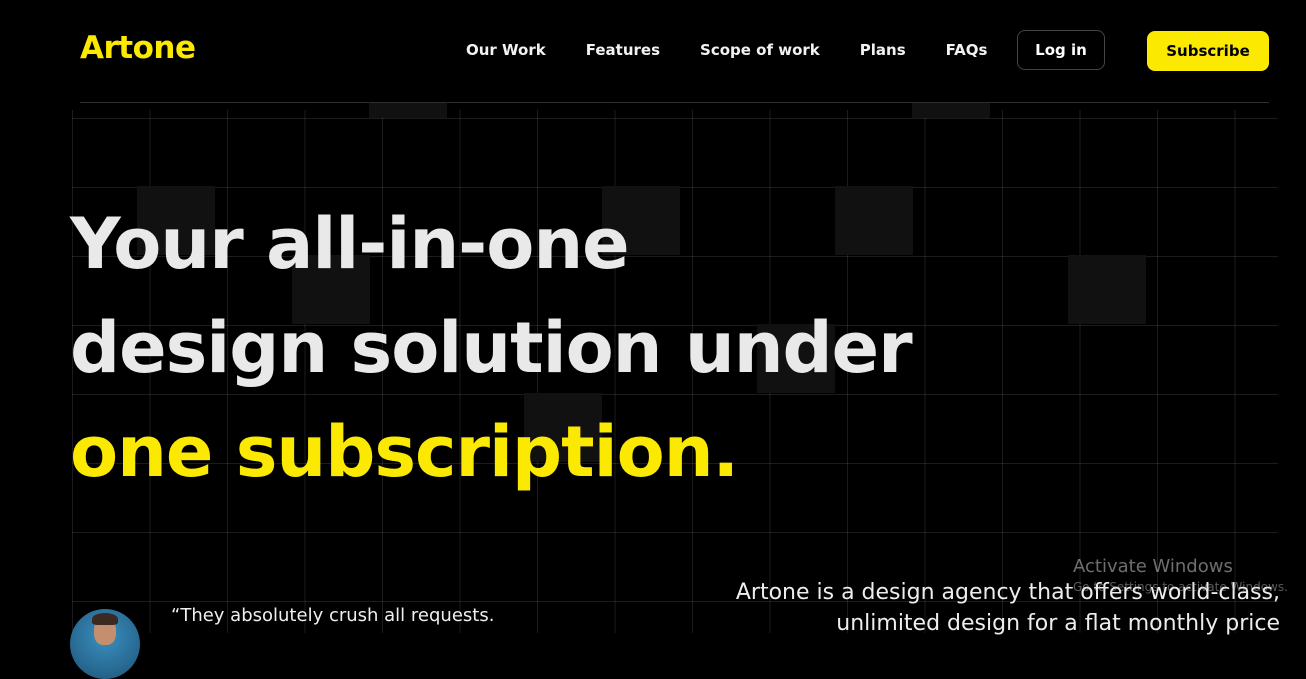  What do you see at coordinates (623, 50) in the screenshot?
I see `nav-features: Features` at bounding box center [623, 50].